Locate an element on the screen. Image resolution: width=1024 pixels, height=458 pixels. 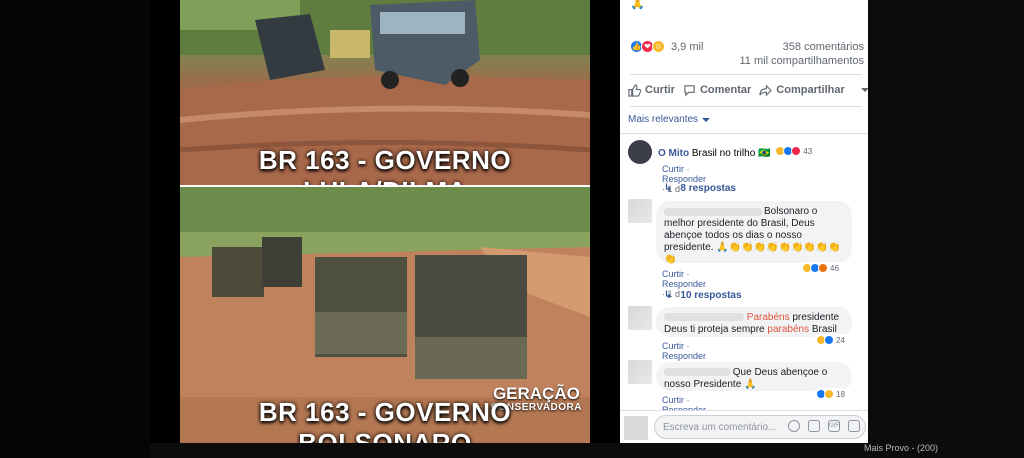
view-replies-link: ↳ 8 respostas is located at coordinates (700, 188).